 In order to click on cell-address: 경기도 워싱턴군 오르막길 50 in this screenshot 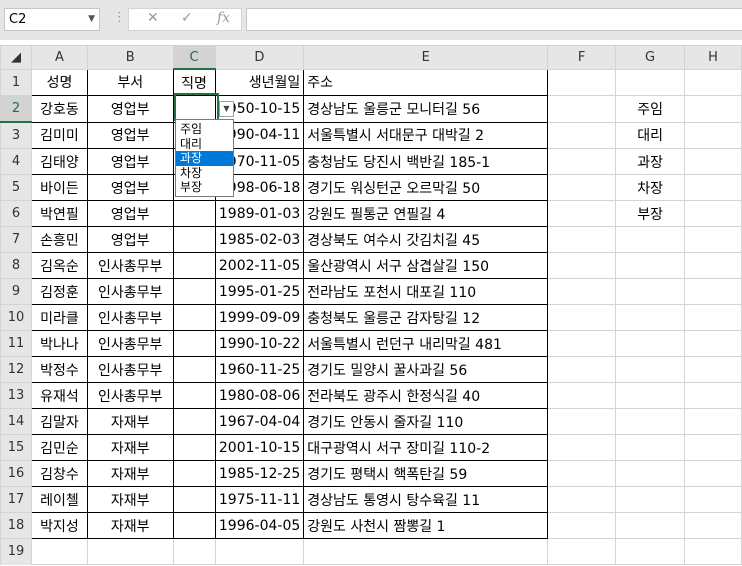, I will do `click(426, 187)`.